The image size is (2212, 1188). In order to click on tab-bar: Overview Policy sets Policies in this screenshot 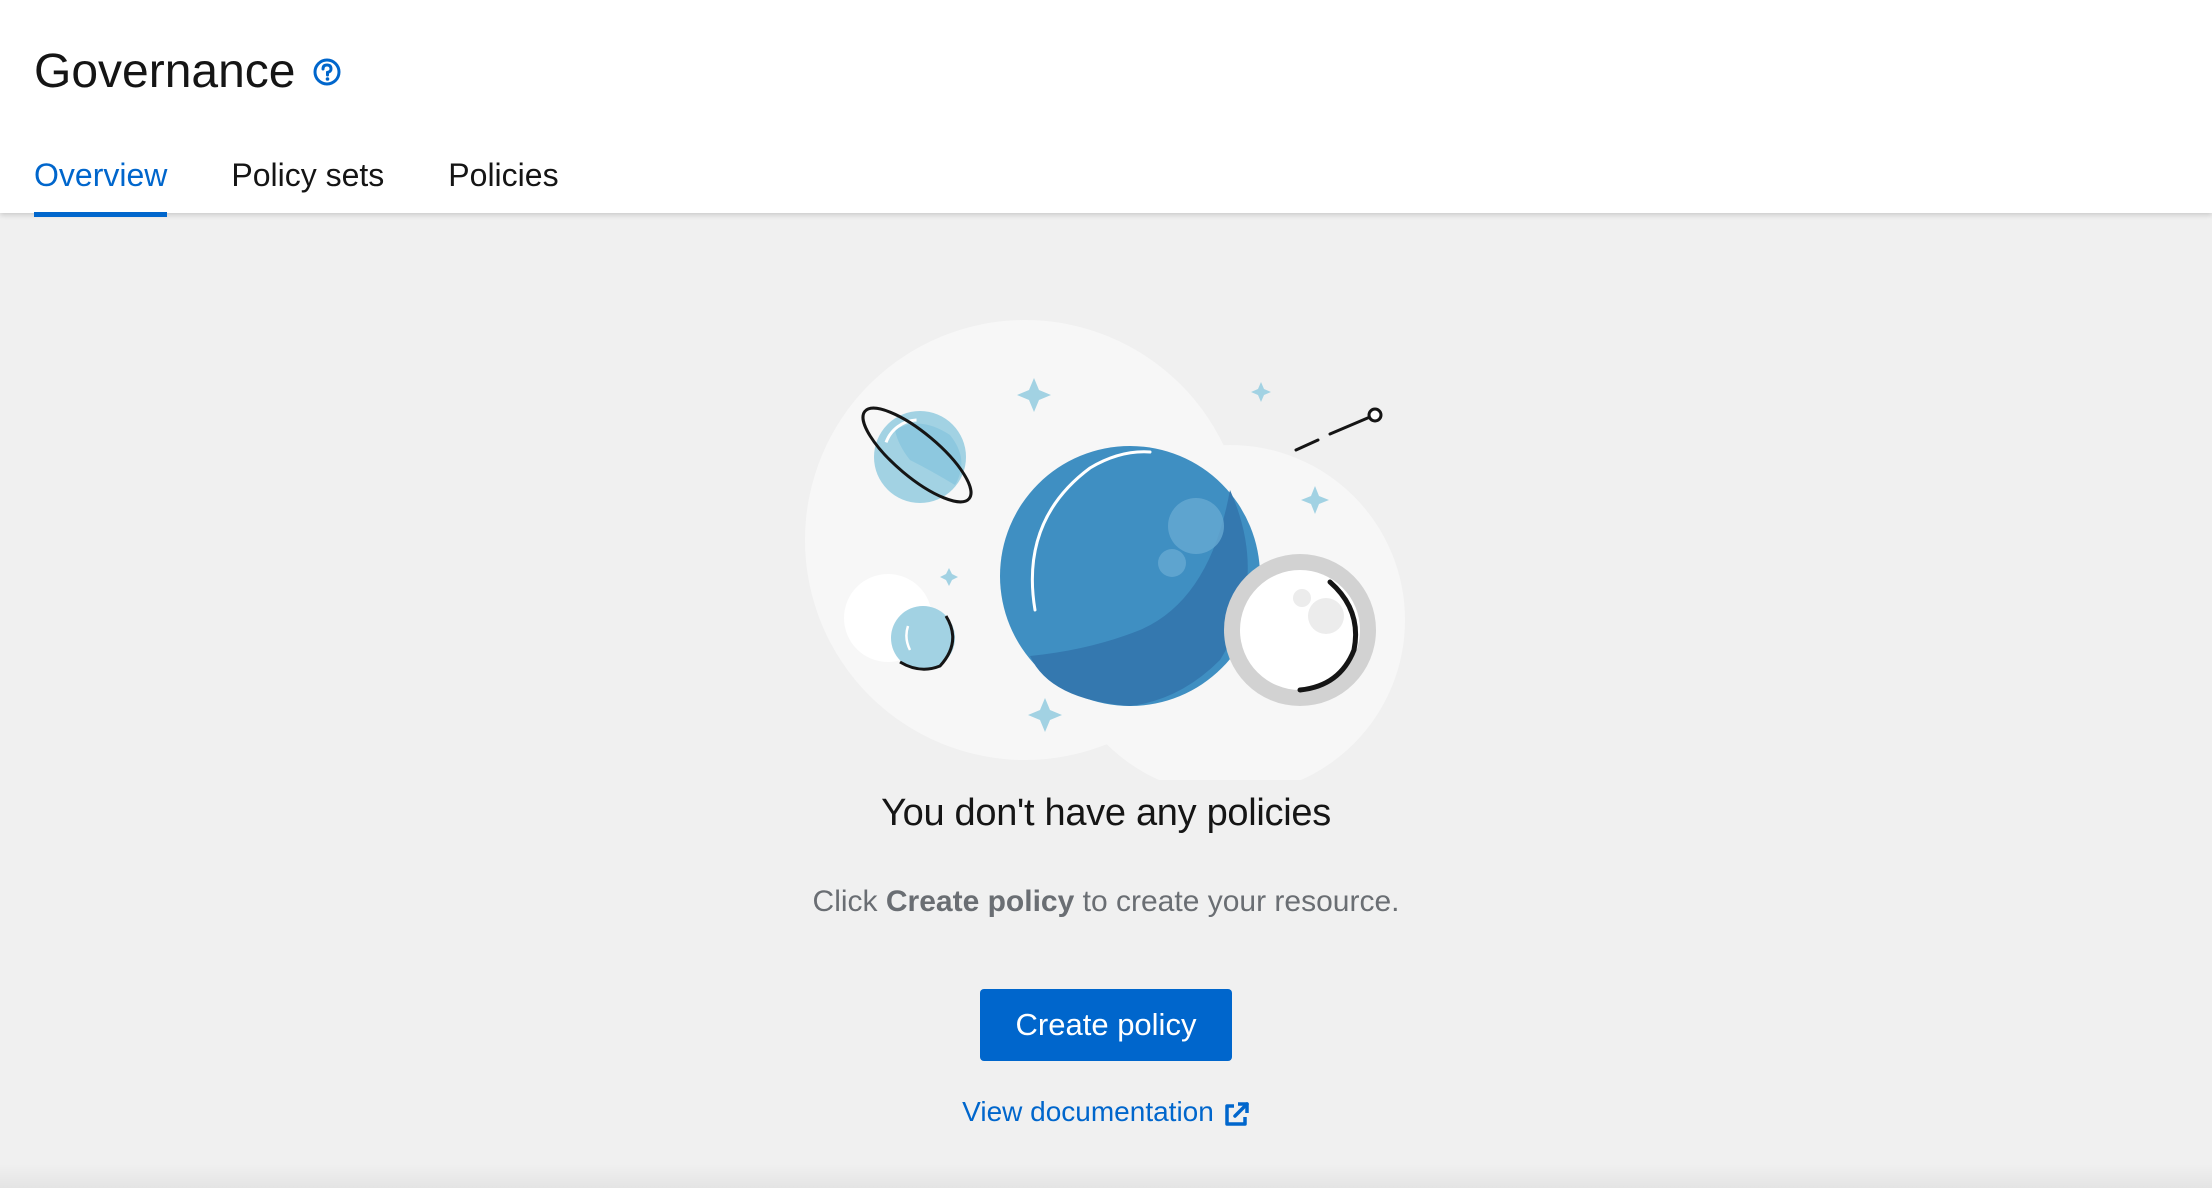, I will do `click(328, 181)`.